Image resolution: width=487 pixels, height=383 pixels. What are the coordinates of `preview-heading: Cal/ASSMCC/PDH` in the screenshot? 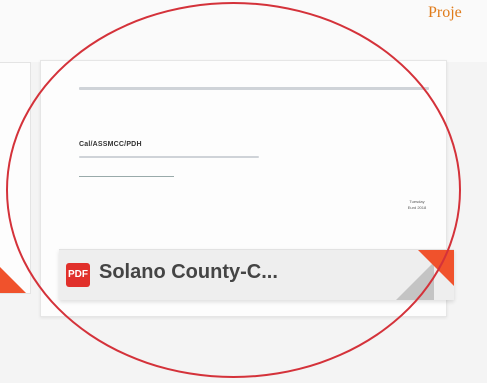 It's located at (110, 144).